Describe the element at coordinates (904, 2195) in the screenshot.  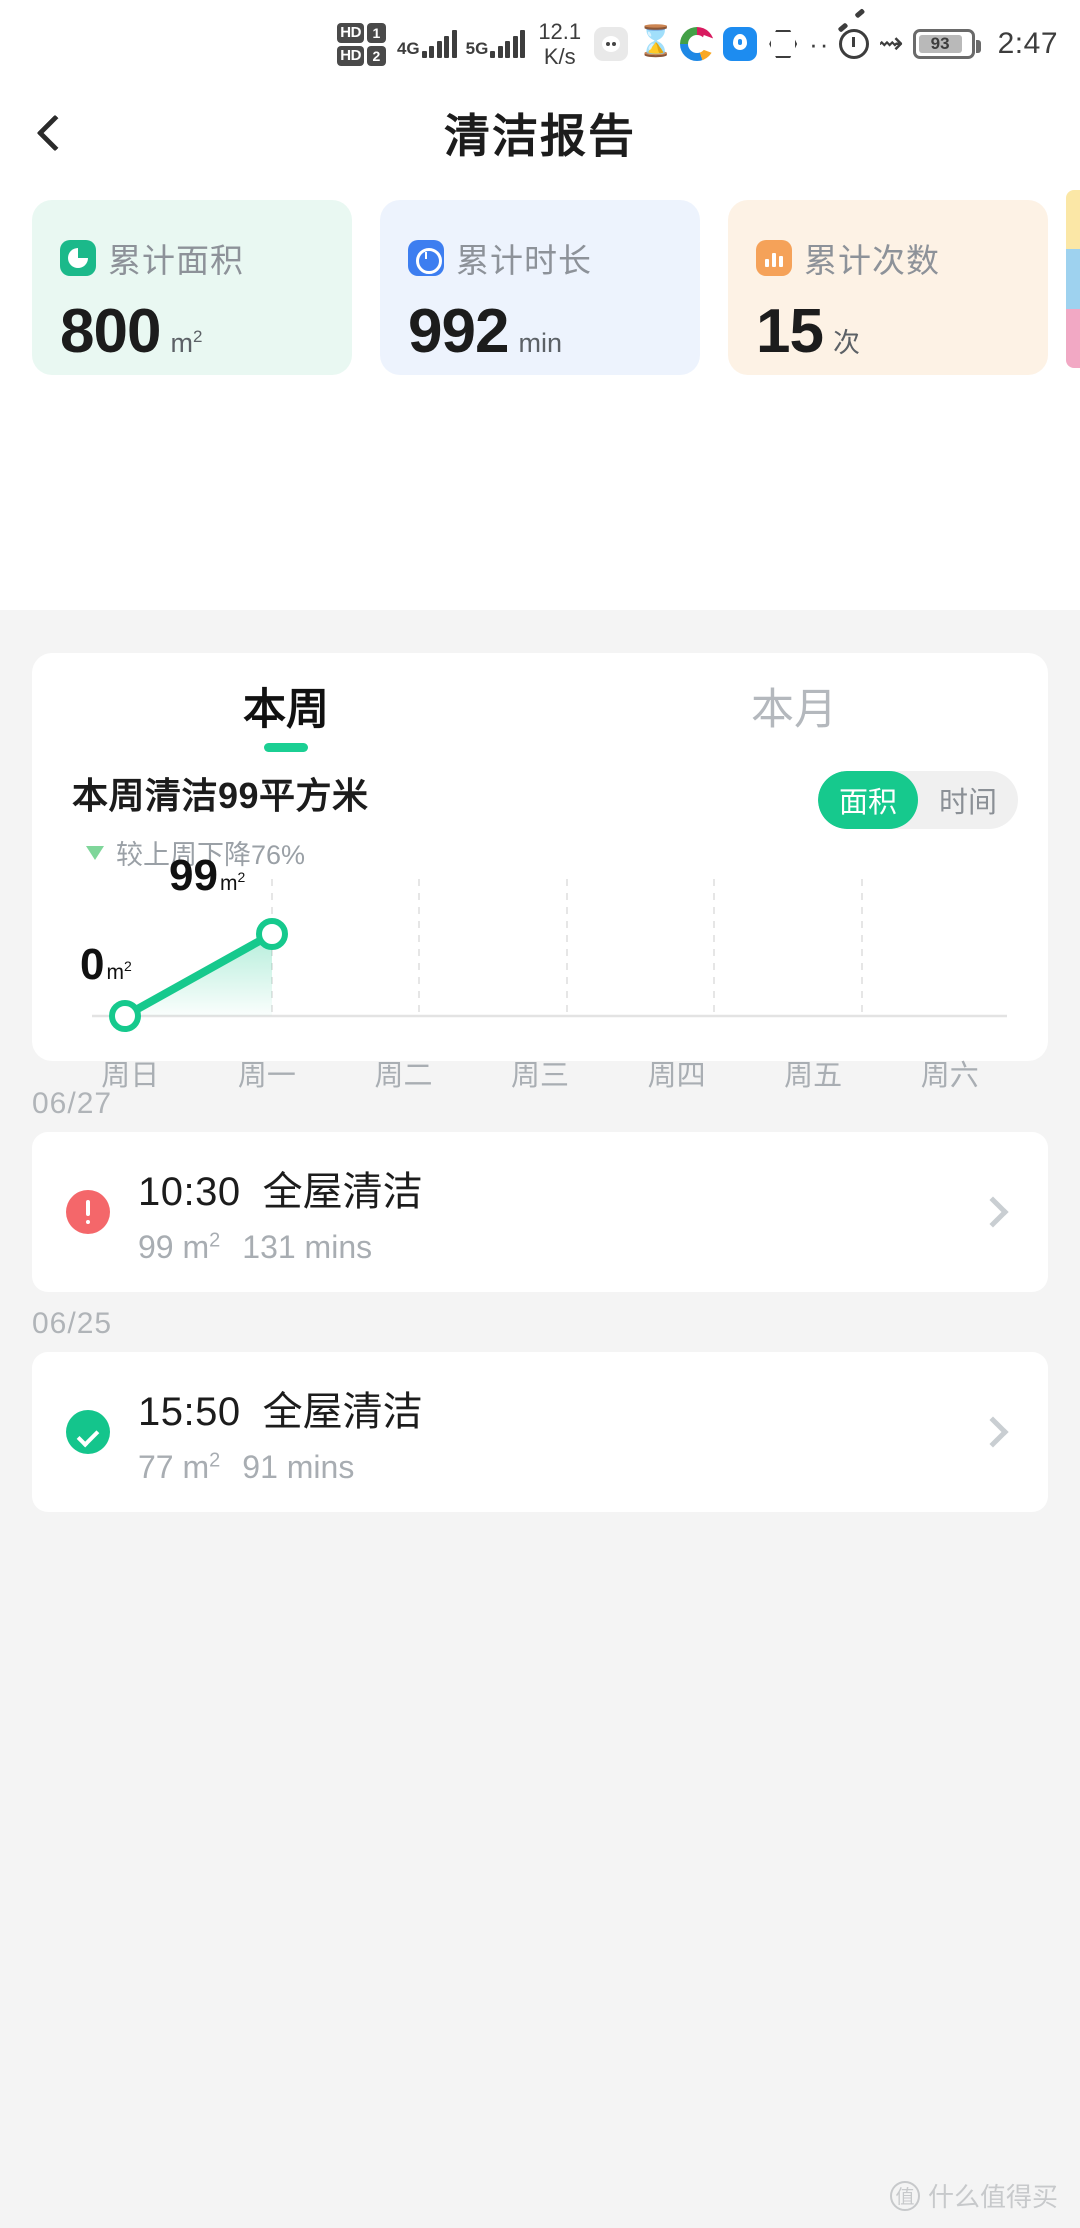
I see `watermark-logo: 值` at that location.